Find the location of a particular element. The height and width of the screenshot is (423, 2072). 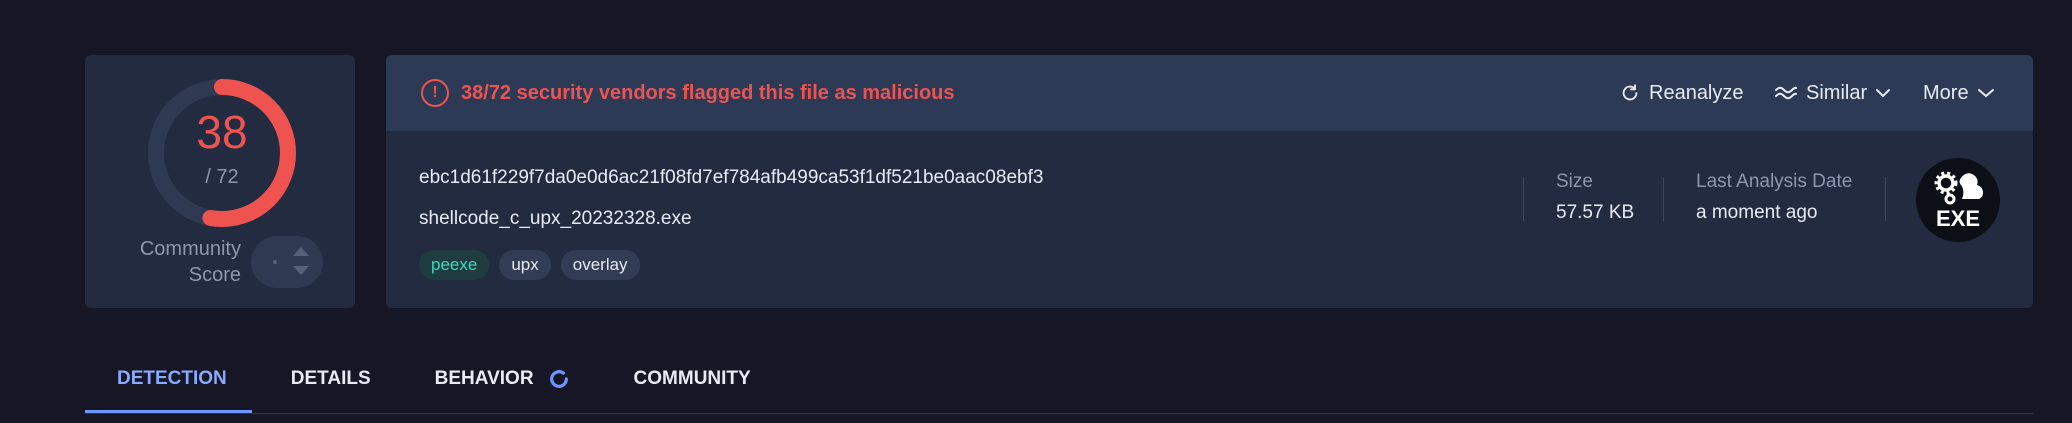

waves-icon is located at coordinates (1786, 93).